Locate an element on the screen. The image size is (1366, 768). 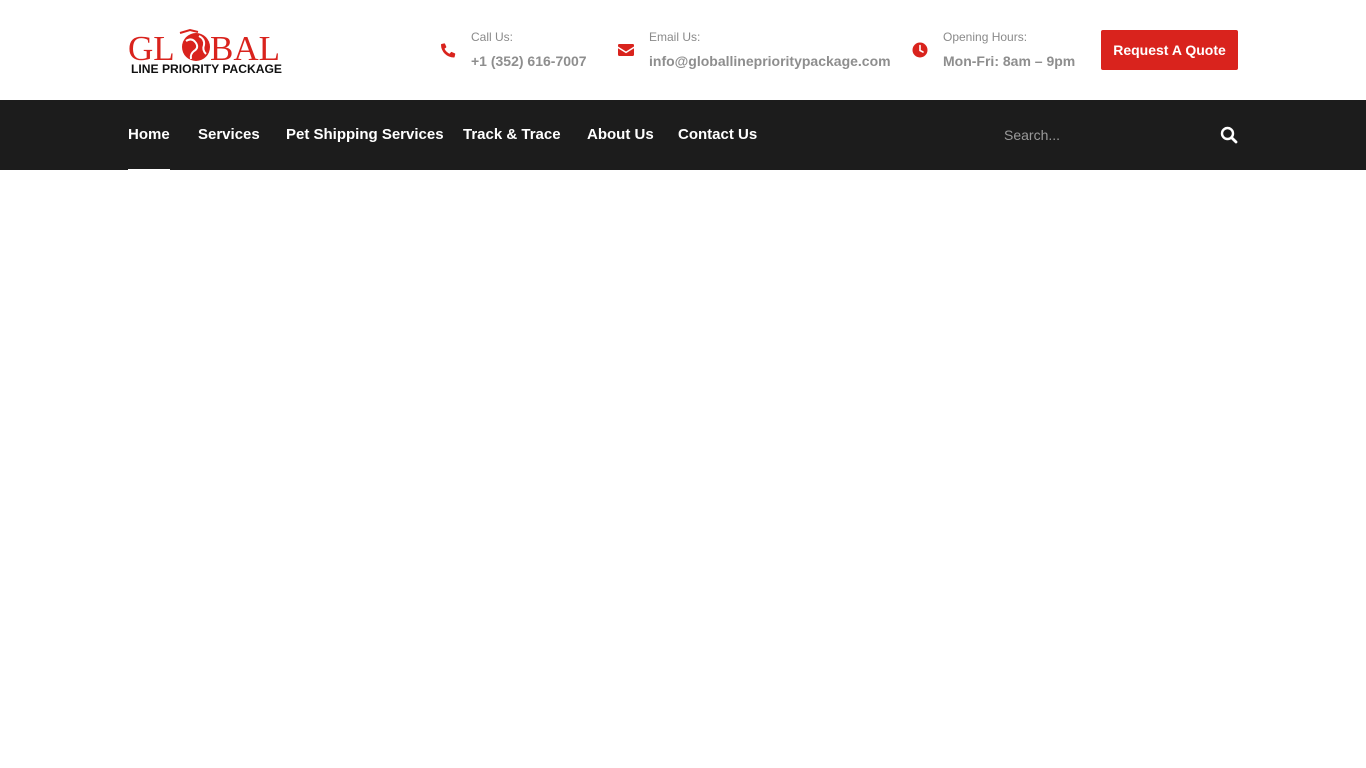
nav-item-home: Home is located at coordinates (149, 136).